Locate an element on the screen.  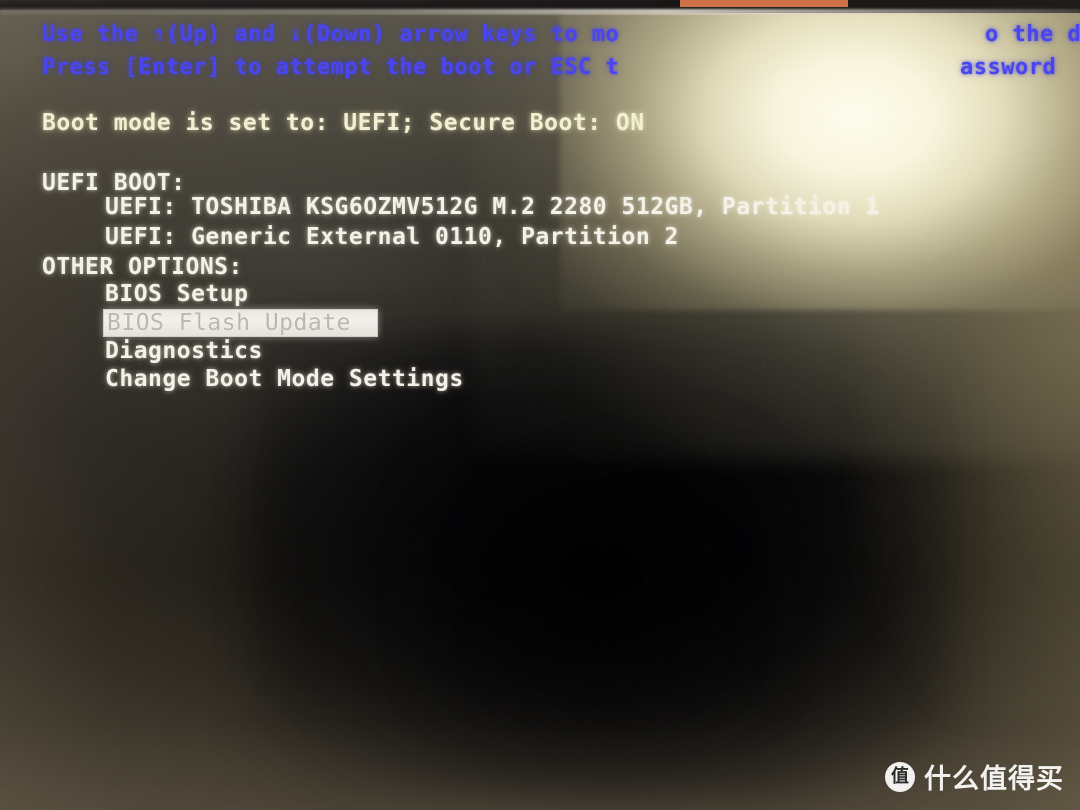
help-line-1-tail: o the d is located at coordinates (1032, 34).